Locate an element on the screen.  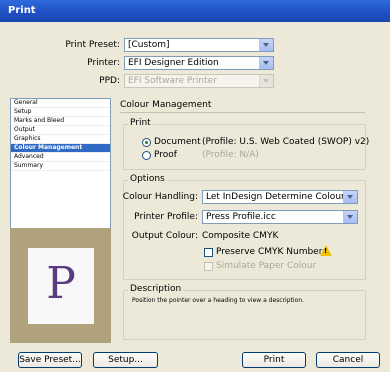
printer-label: Printer: is located at coordinates (103, 63).